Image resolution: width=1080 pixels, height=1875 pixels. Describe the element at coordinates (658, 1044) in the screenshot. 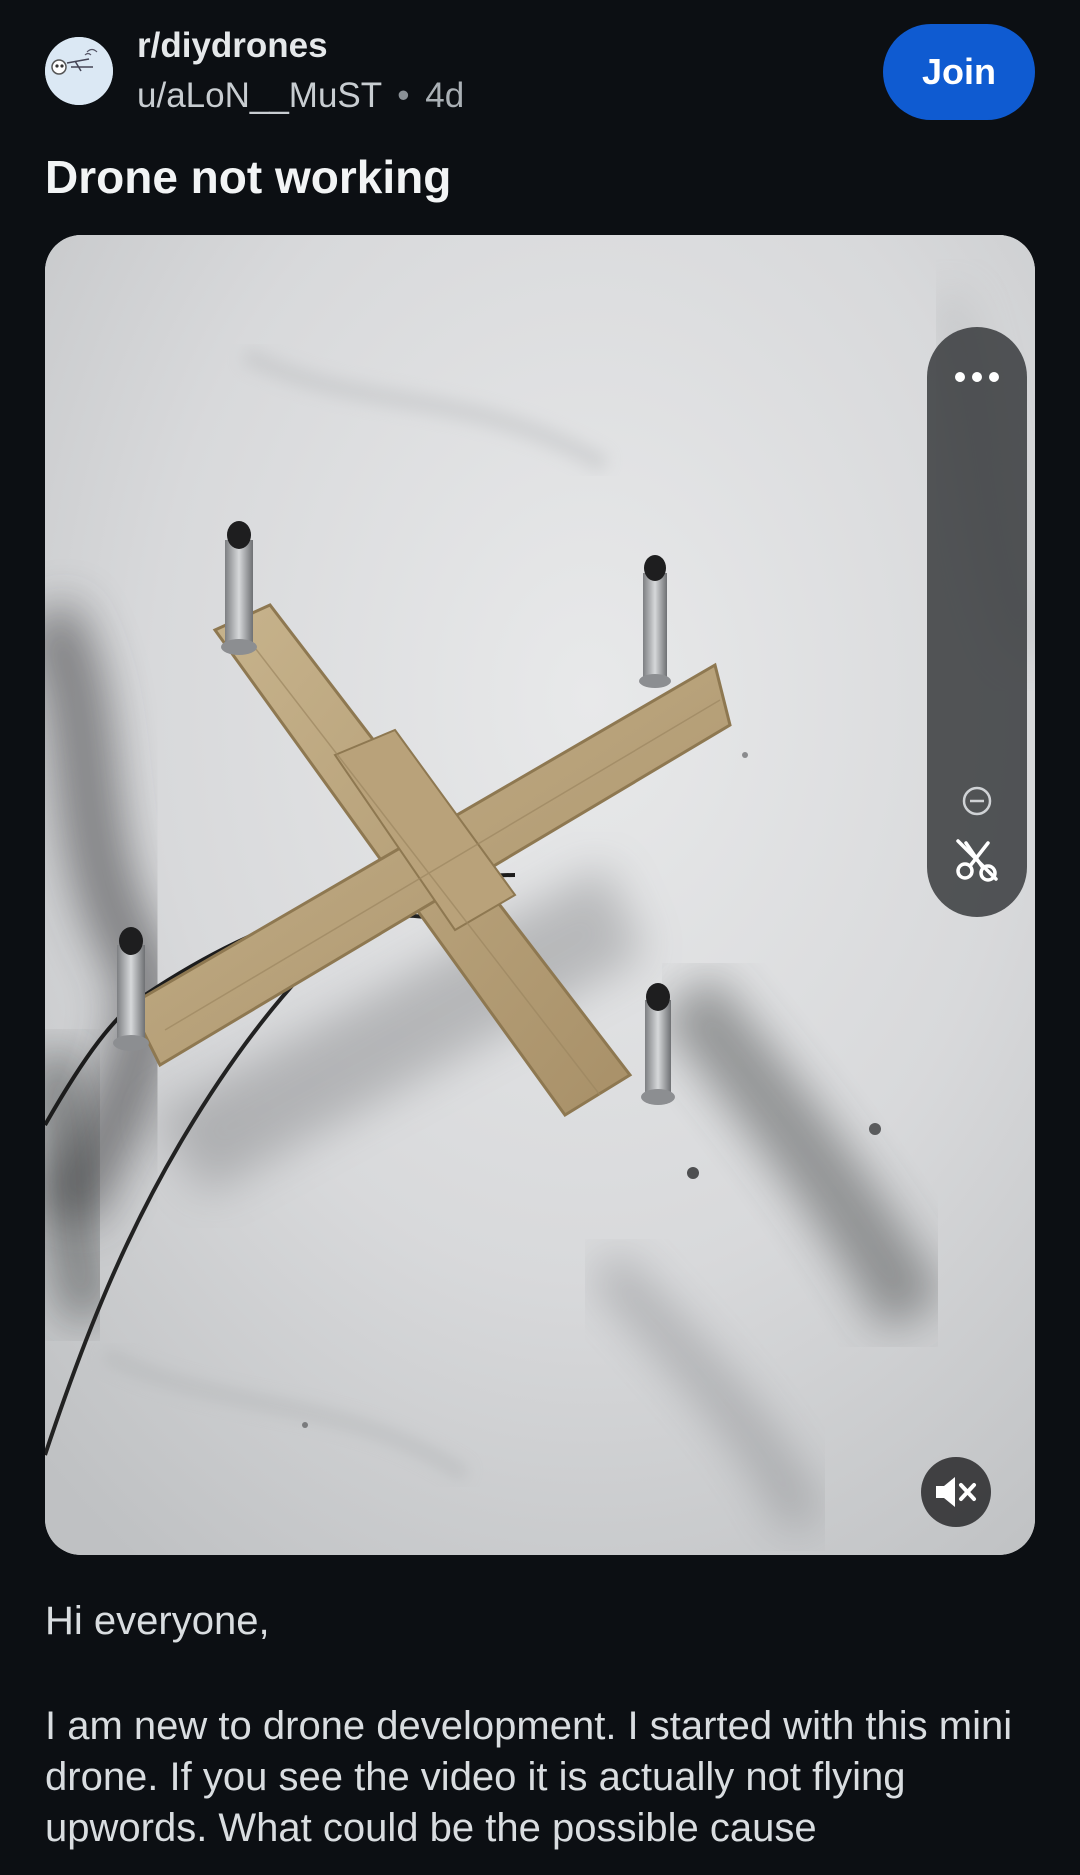

I see `motor-bottom-right` at that location.